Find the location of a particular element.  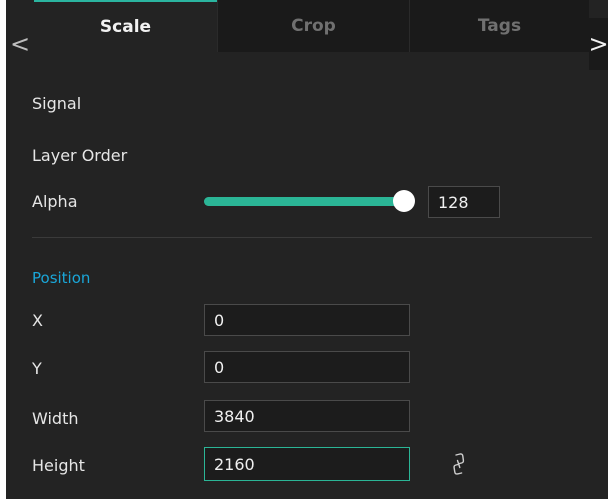

y-input is located at coordinates (307, 367).